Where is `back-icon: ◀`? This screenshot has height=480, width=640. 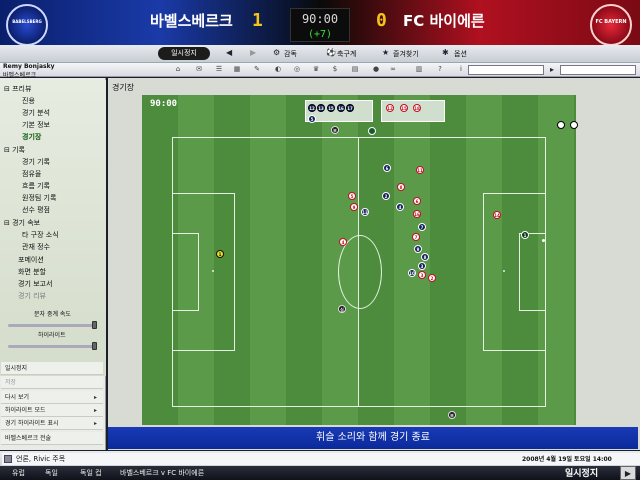 back-icon: ◀ is located at coordinates (229, 52).